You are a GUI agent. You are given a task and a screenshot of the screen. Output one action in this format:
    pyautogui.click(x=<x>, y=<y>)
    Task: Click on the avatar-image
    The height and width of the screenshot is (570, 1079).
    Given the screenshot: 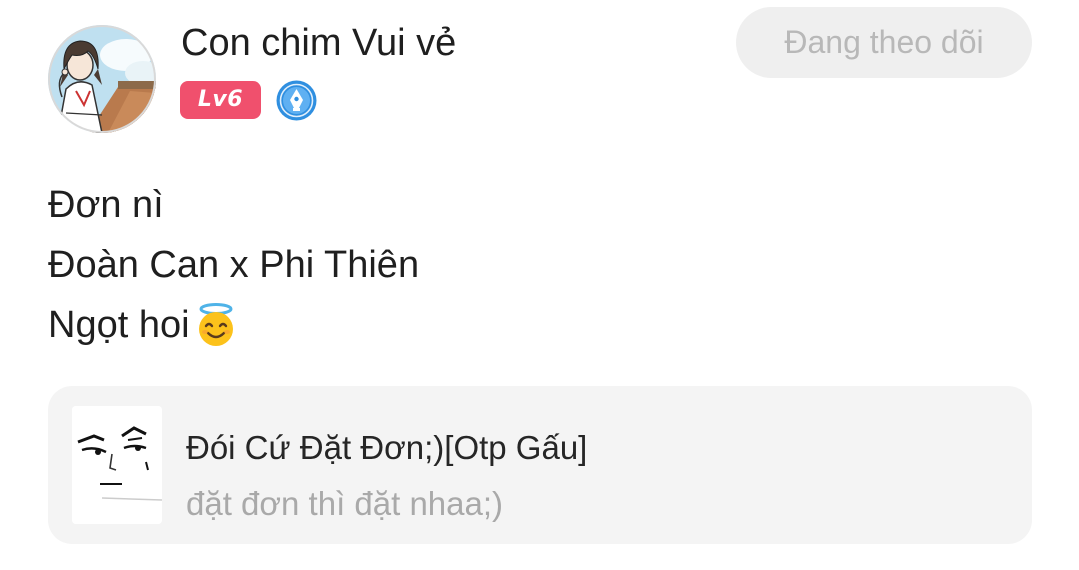 What is the action you would take?
    pyautogui.click(x=102, y=79)
    